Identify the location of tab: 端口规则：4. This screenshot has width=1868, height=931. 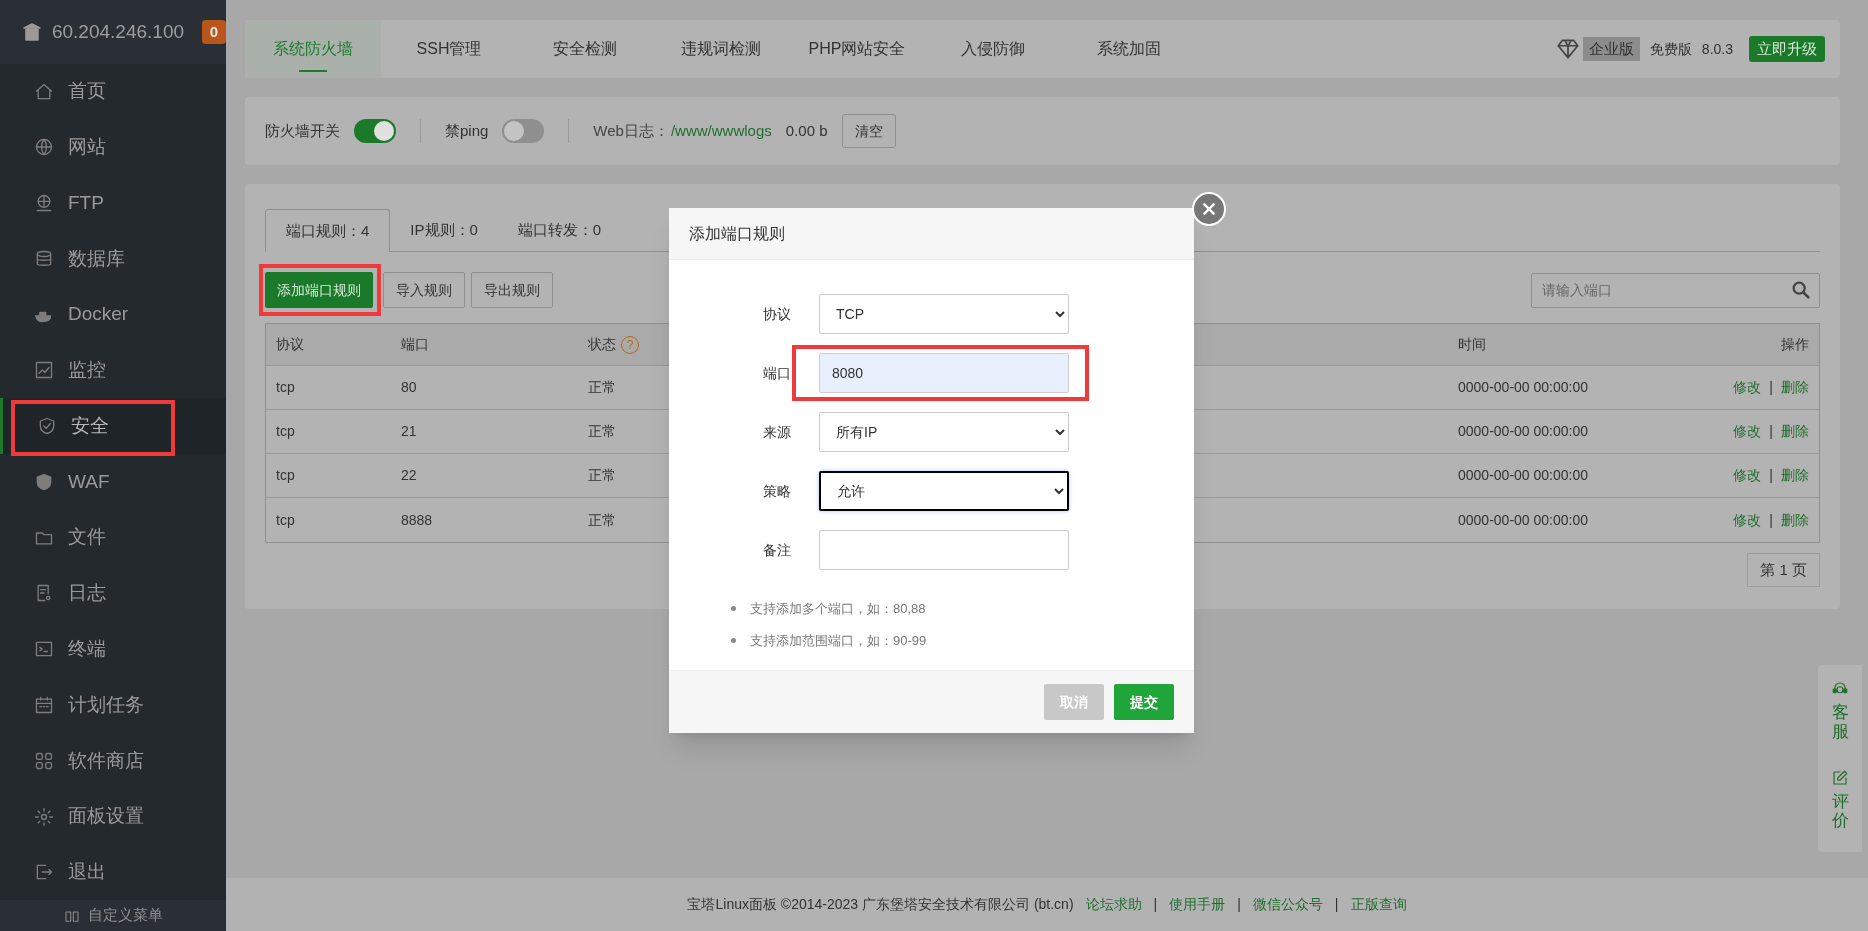
(328, 230).